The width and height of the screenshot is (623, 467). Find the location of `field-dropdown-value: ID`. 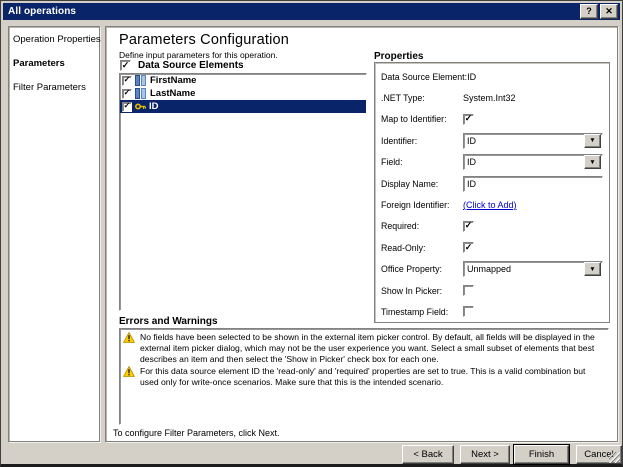

field-dropdown-value: ID is located at coordinates (471, 162).